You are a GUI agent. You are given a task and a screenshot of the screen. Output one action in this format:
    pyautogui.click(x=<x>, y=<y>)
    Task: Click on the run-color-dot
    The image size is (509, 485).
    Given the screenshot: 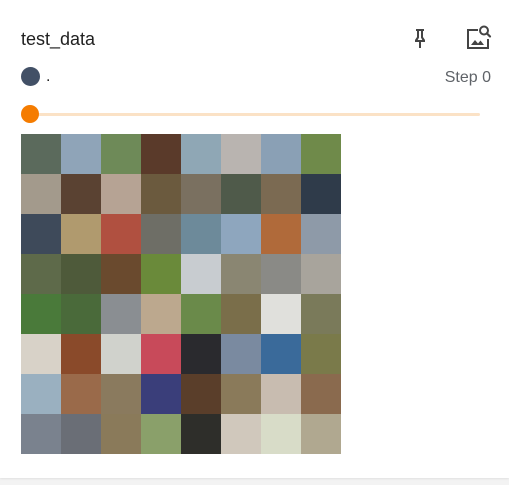 What is the action you would take?
    pyautogui.click(x=30, y=76)
    